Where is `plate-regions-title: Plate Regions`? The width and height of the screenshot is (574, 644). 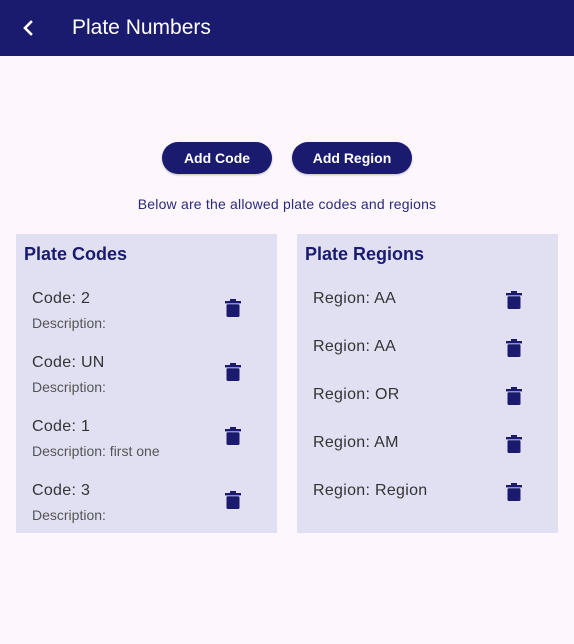
plate-regions-title: Plate Regions is located at coordinates (365, 254).